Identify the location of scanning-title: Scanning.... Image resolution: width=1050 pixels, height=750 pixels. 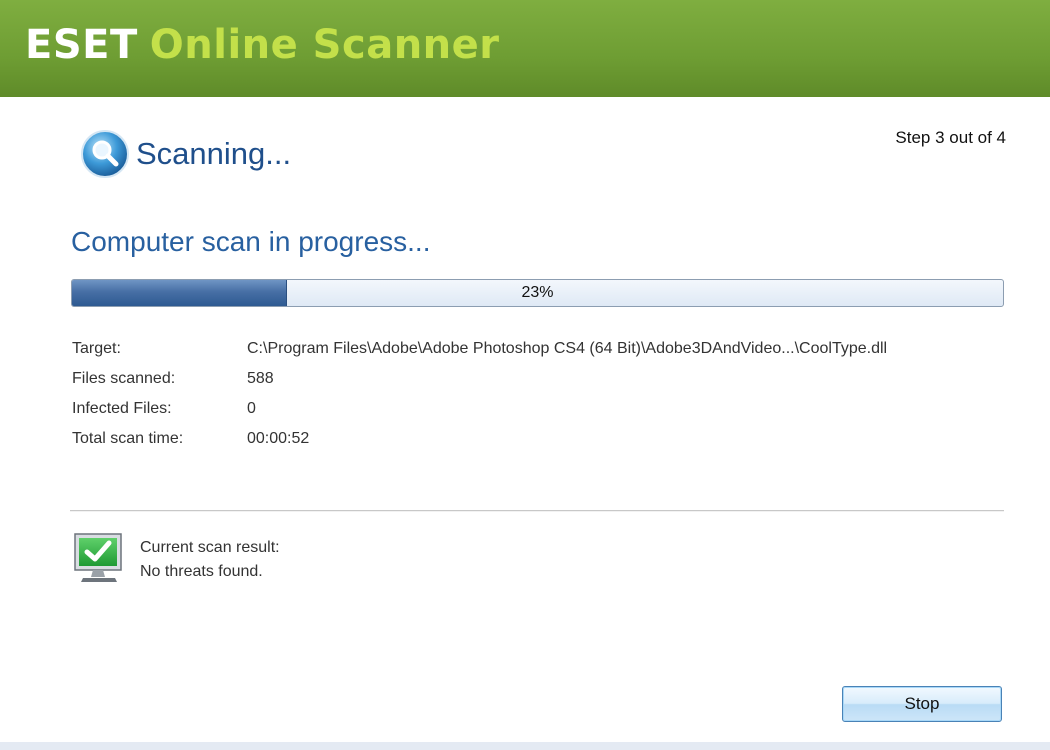
(214, 153).